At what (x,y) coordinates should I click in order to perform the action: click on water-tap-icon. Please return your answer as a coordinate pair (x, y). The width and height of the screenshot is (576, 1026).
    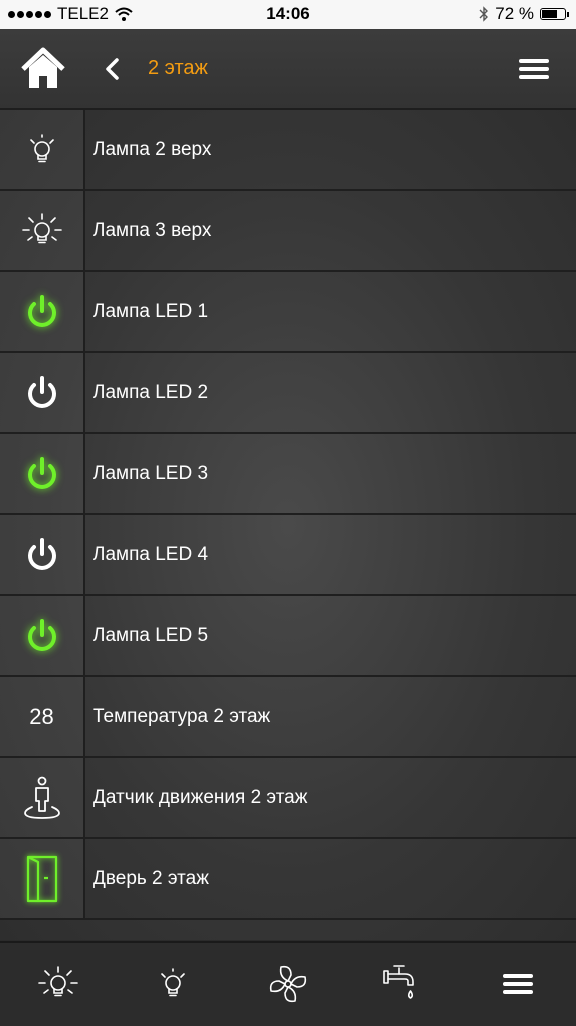
    Looking at the image, I should click on (398, 982).